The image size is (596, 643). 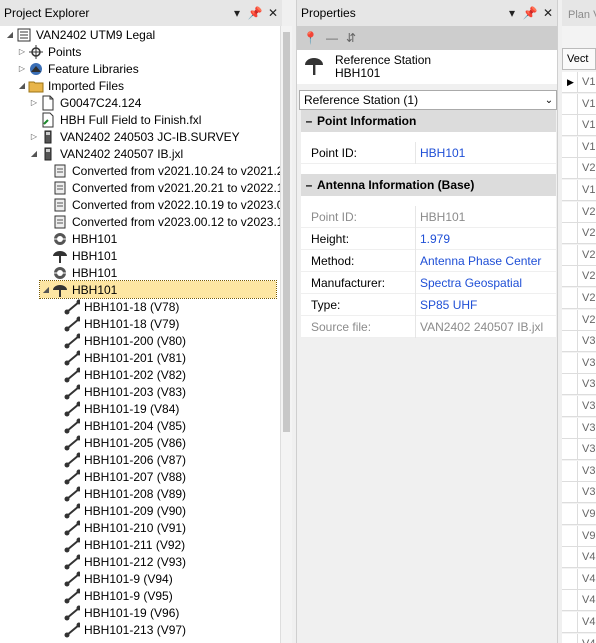 I want to click on tree-node: HBH101-207 (V88), so click(x=119, y=476).